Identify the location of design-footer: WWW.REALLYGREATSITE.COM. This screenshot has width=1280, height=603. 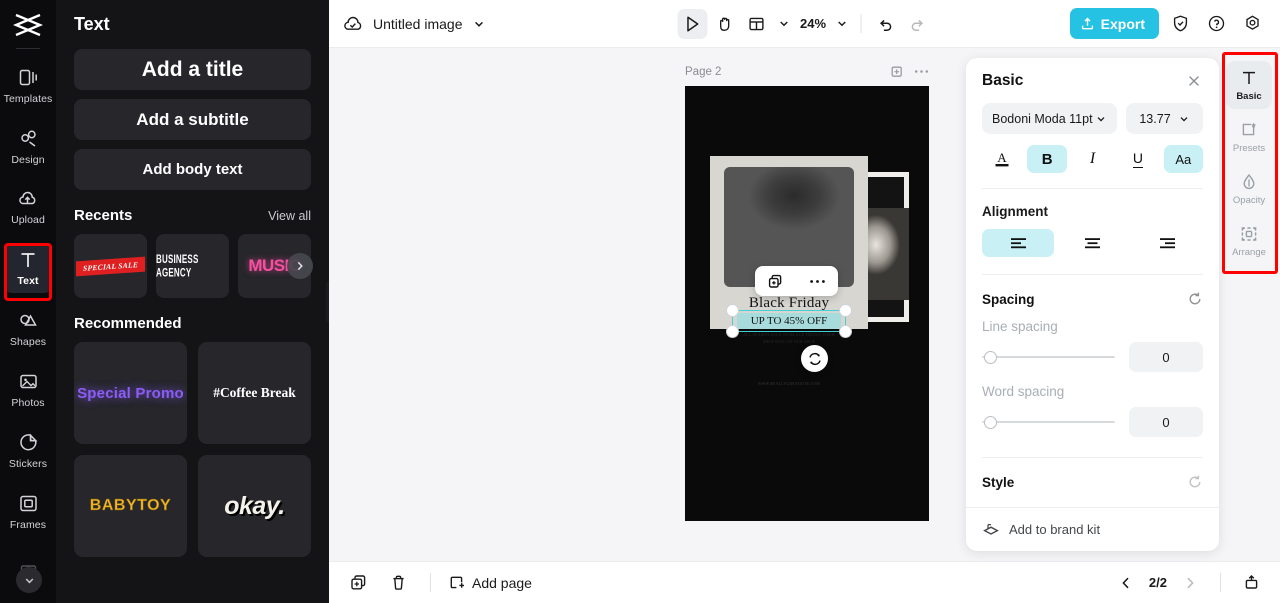
(789, 384).